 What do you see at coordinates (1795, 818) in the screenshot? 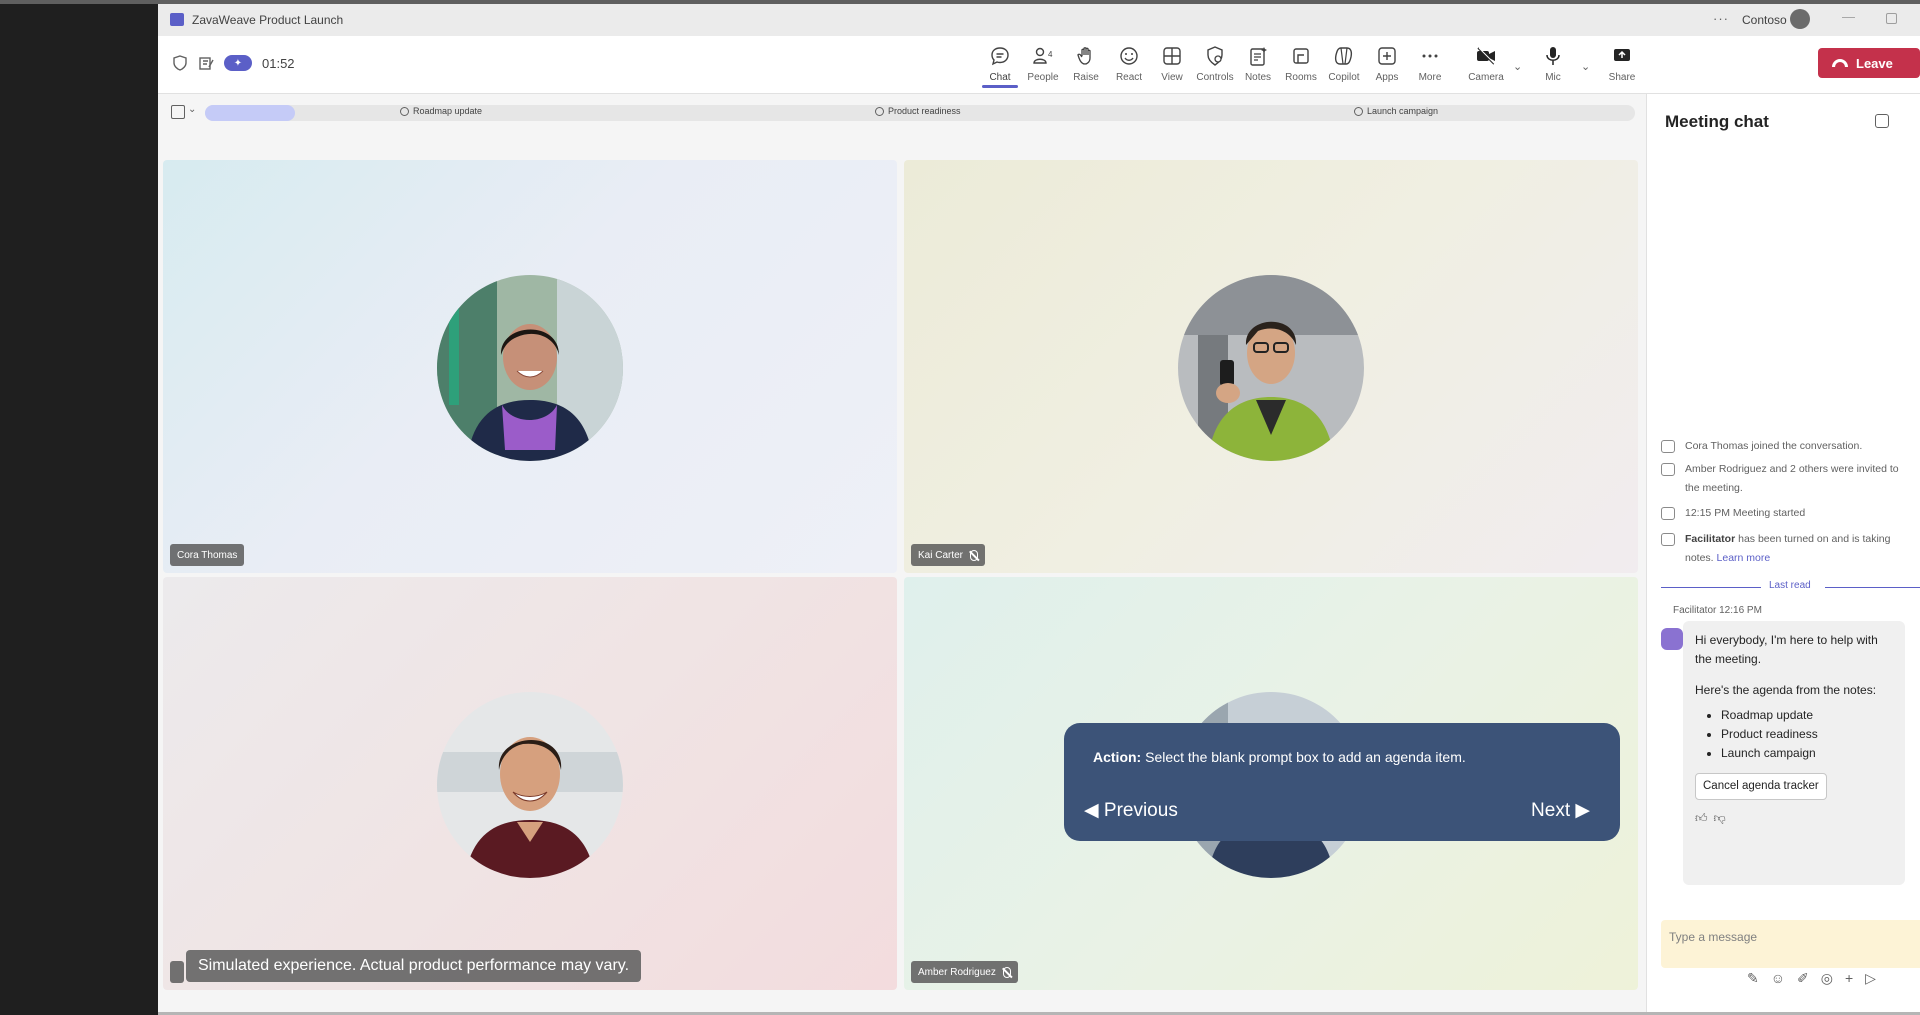
I see `feedback-buttons: 👍︎👎︎` at bounding box center [1795, 818].